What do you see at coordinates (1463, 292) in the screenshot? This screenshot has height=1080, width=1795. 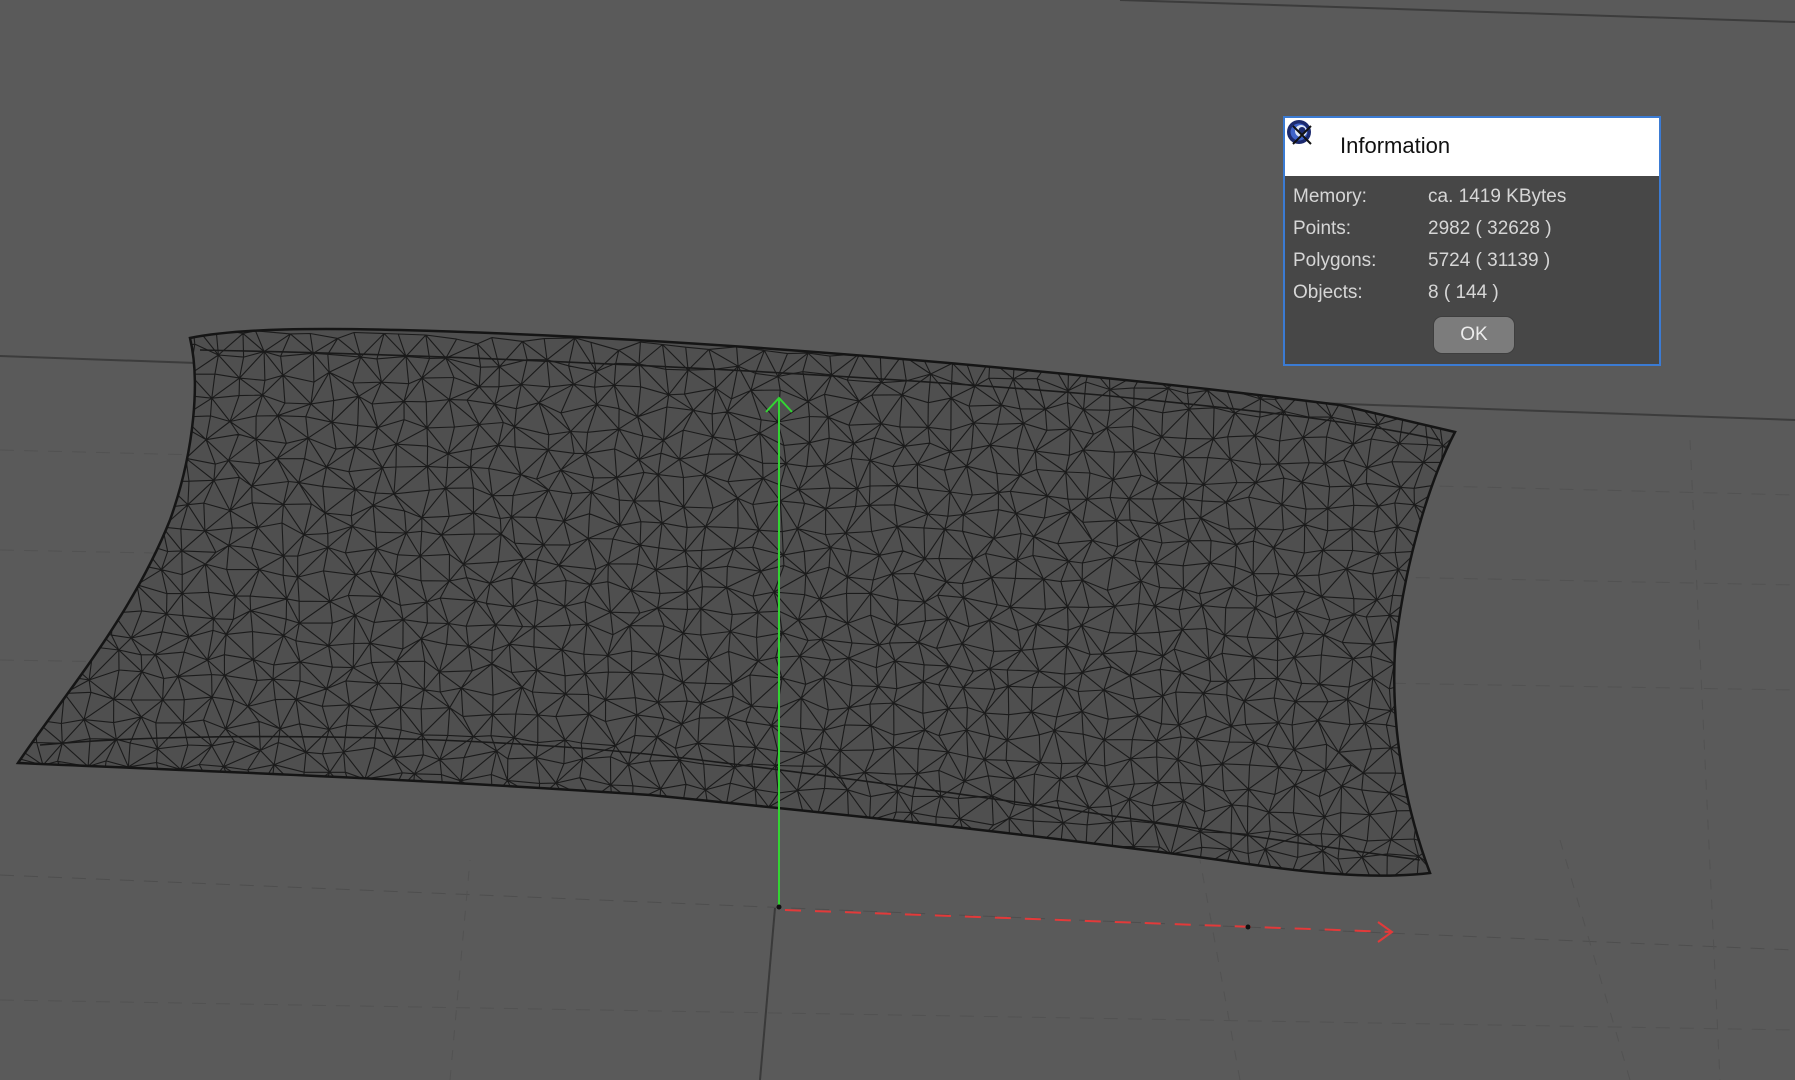 I see `objects-value: 8 ( 144 )` at bounding box center [1463, 292].